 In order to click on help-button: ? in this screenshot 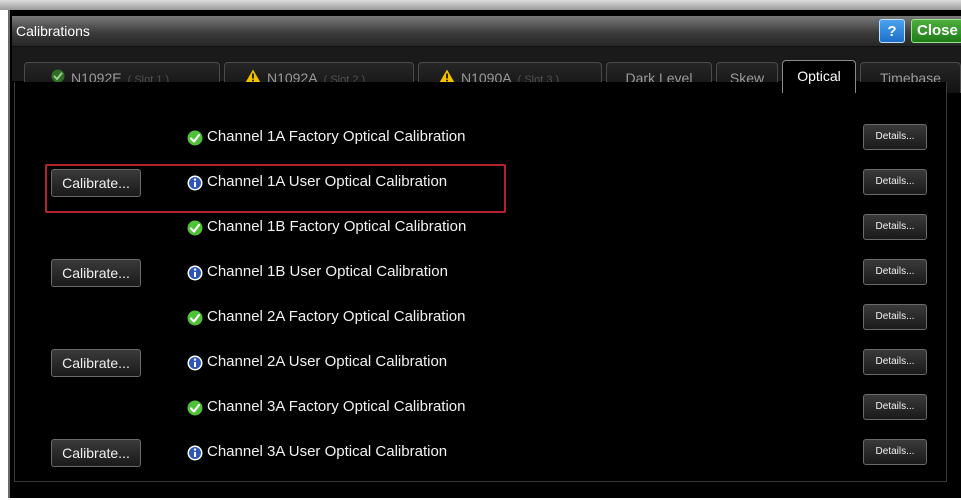, I will do `click(892, 31)`.